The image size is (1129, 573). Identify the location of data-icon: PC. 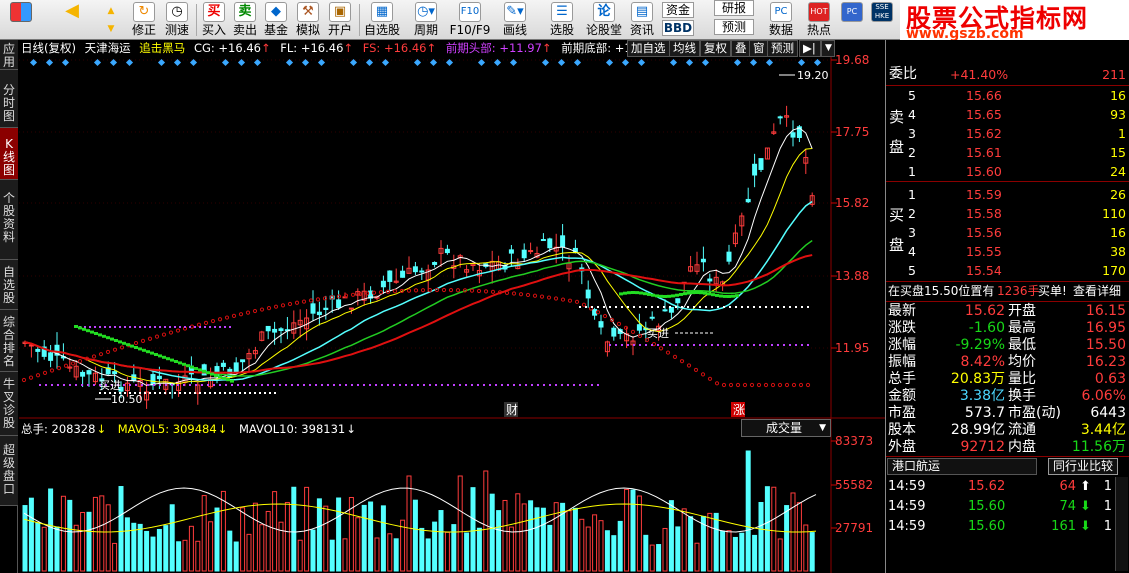
(781, 12).